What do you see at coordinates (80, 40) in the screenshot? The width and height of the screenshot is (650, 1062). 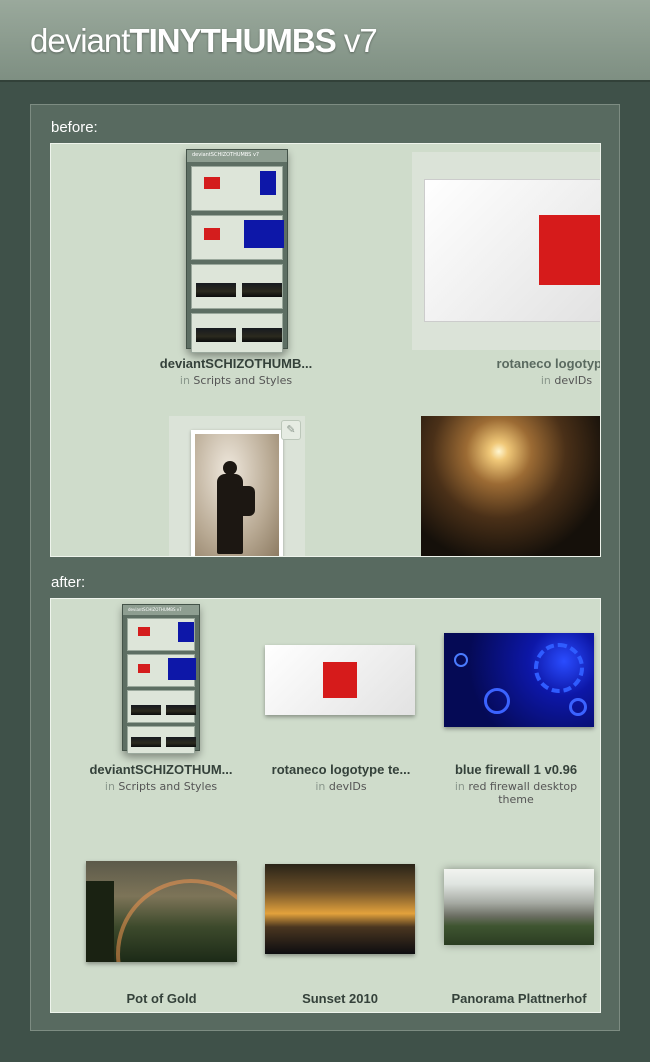 I see `logo-light-text: deviant` at bounding box center [80, 40].